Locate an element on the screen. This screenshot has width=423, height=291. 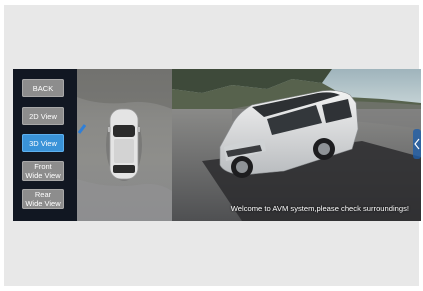
view-2d-button: 2D View is located at coordinates (43, 116).